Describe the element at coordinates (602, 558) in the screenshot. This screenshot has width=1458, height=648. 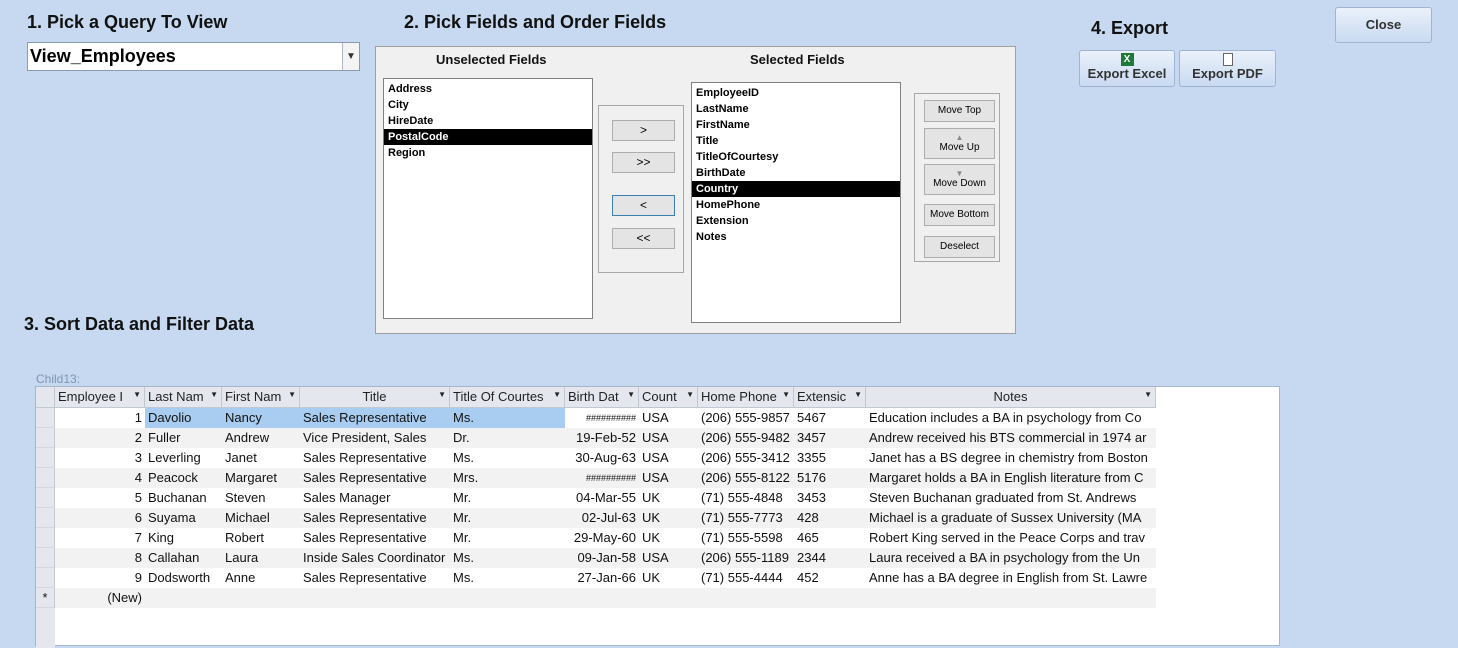
I see `table-cell: 09-Jan-58` at that location.